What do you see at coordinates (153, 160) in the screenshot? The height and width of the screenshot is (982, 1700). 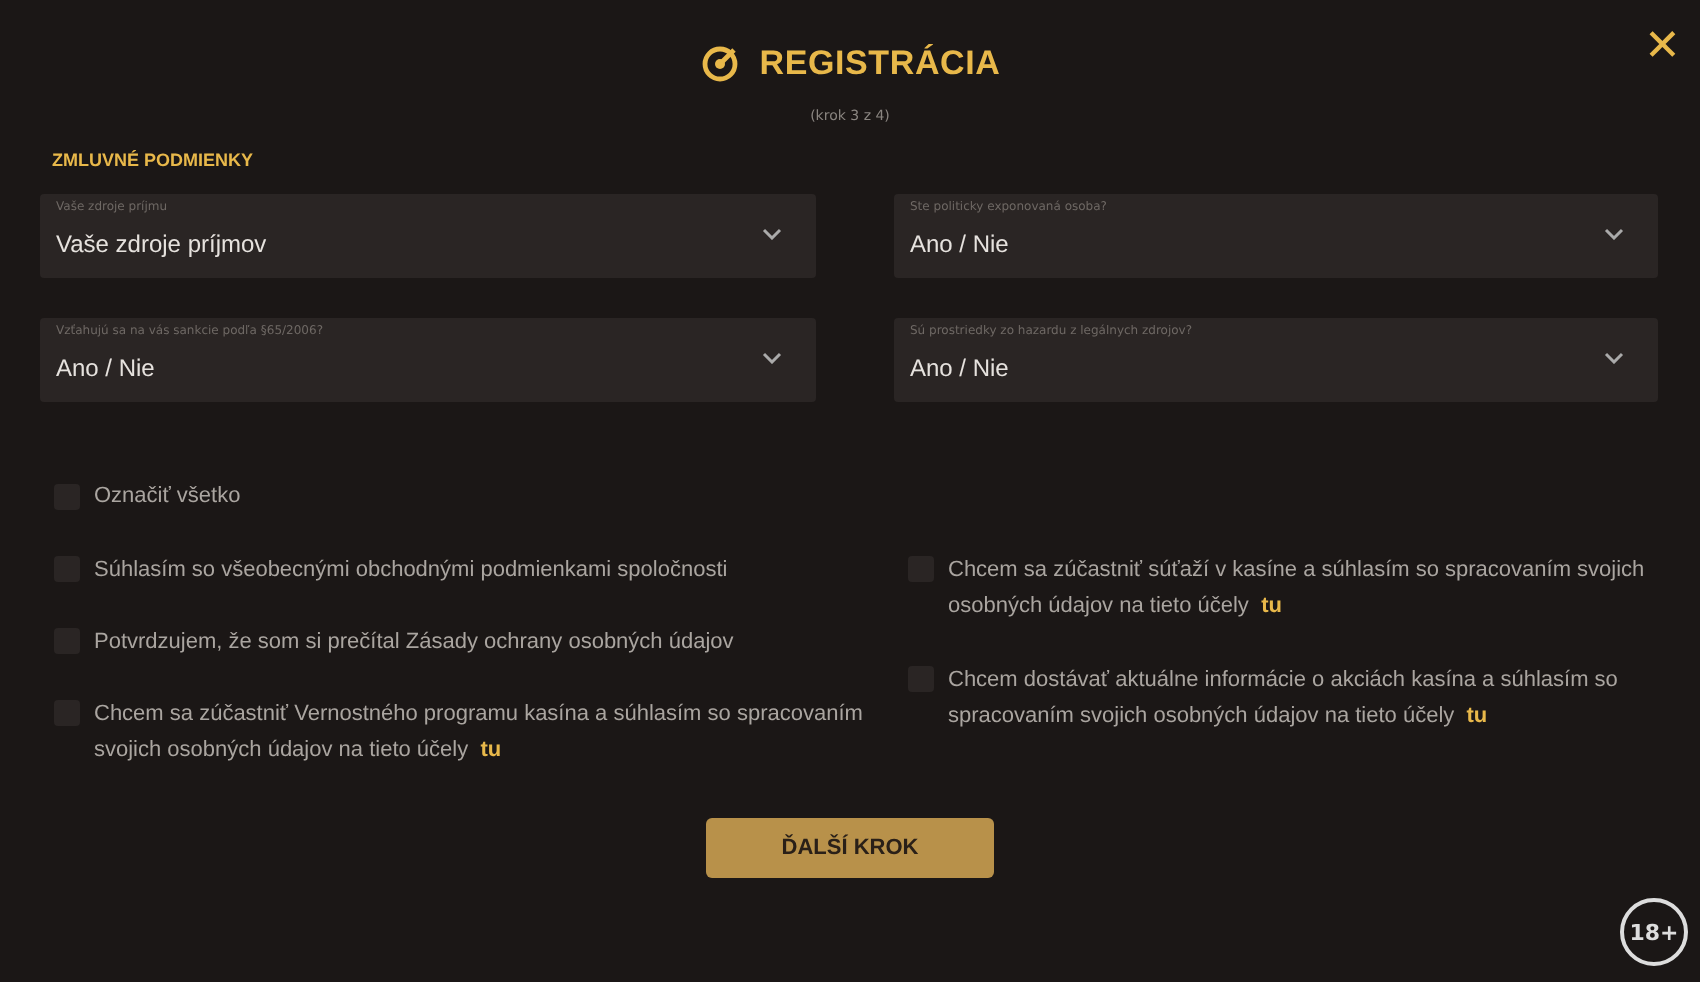 I see `section-heading: ZMLUVNÉ PODMIENKY` at bounding box center [153, 160].